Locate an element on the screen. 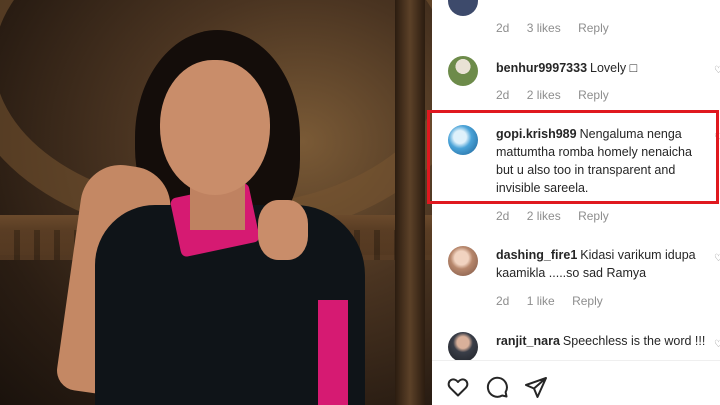 Image resolution: width=720 pixels, height=405 pixels. comment-meta: 2d 3 likes Reply is located at coordinates (559, 28).